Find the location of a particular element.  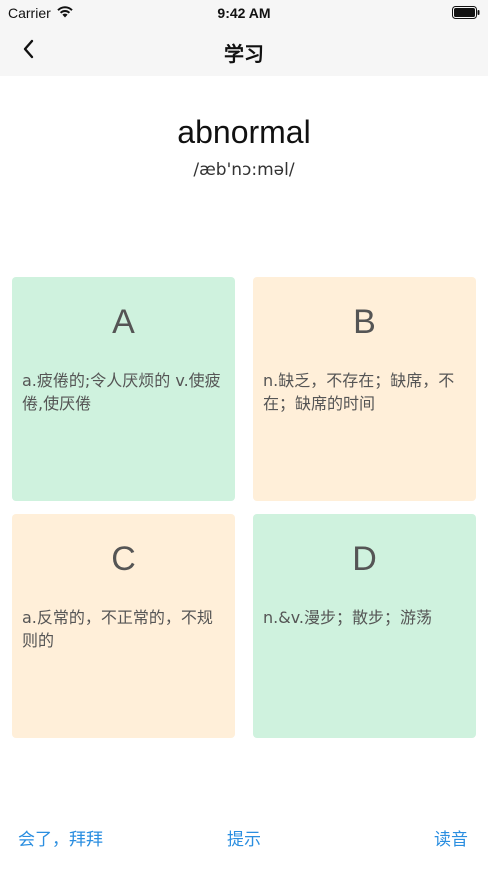

status-time: 9:42 AM is located at coordinates (244, 13).